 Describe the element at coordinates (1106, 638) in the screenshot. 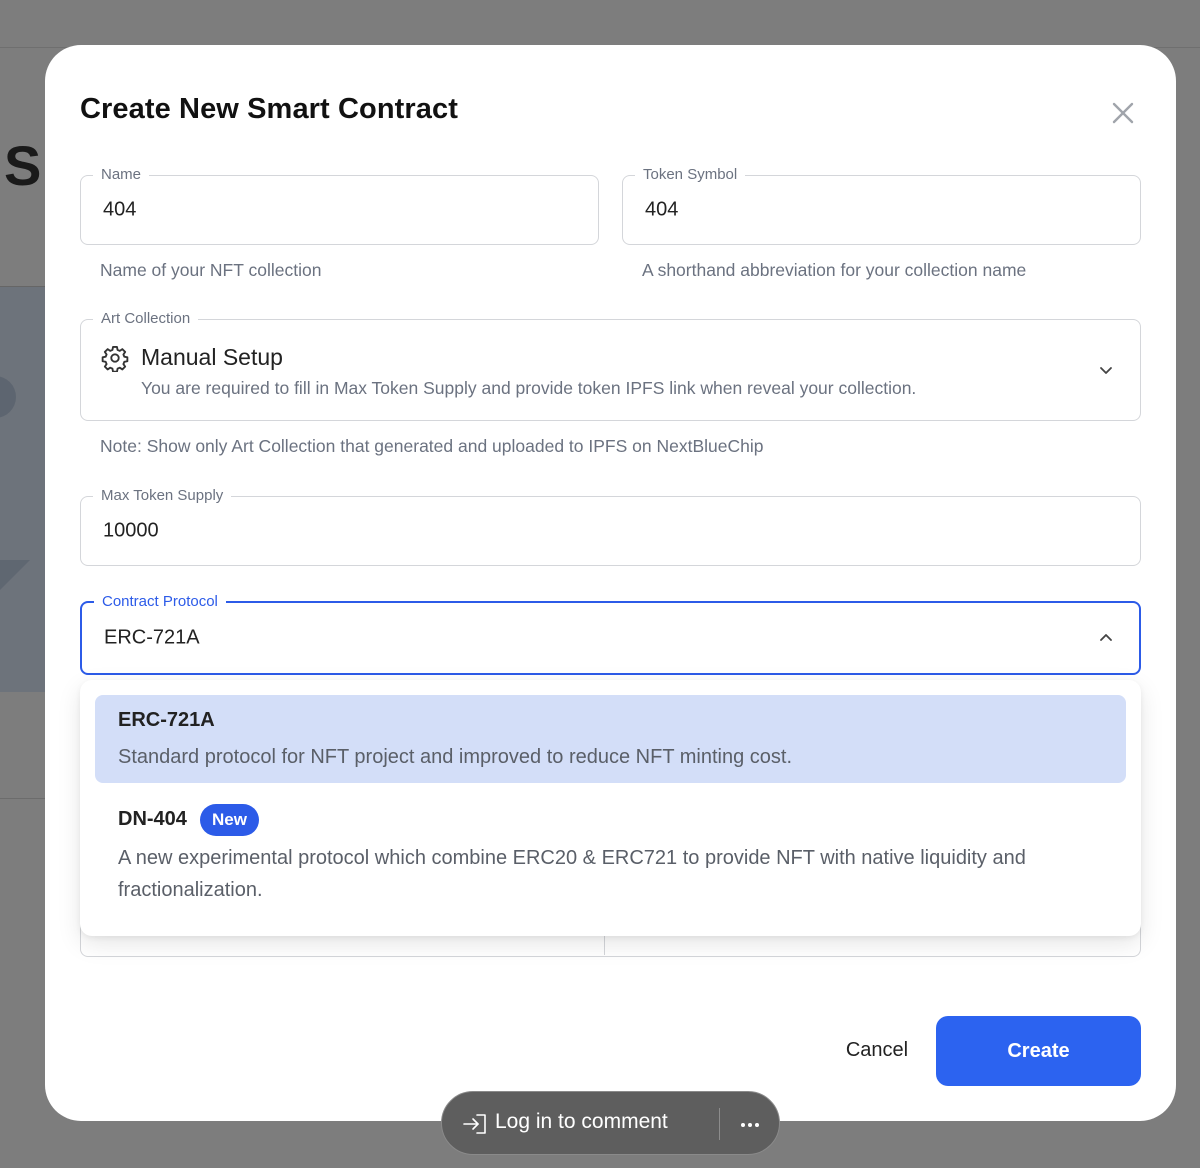

I see `chevron-up-icon` at that location.